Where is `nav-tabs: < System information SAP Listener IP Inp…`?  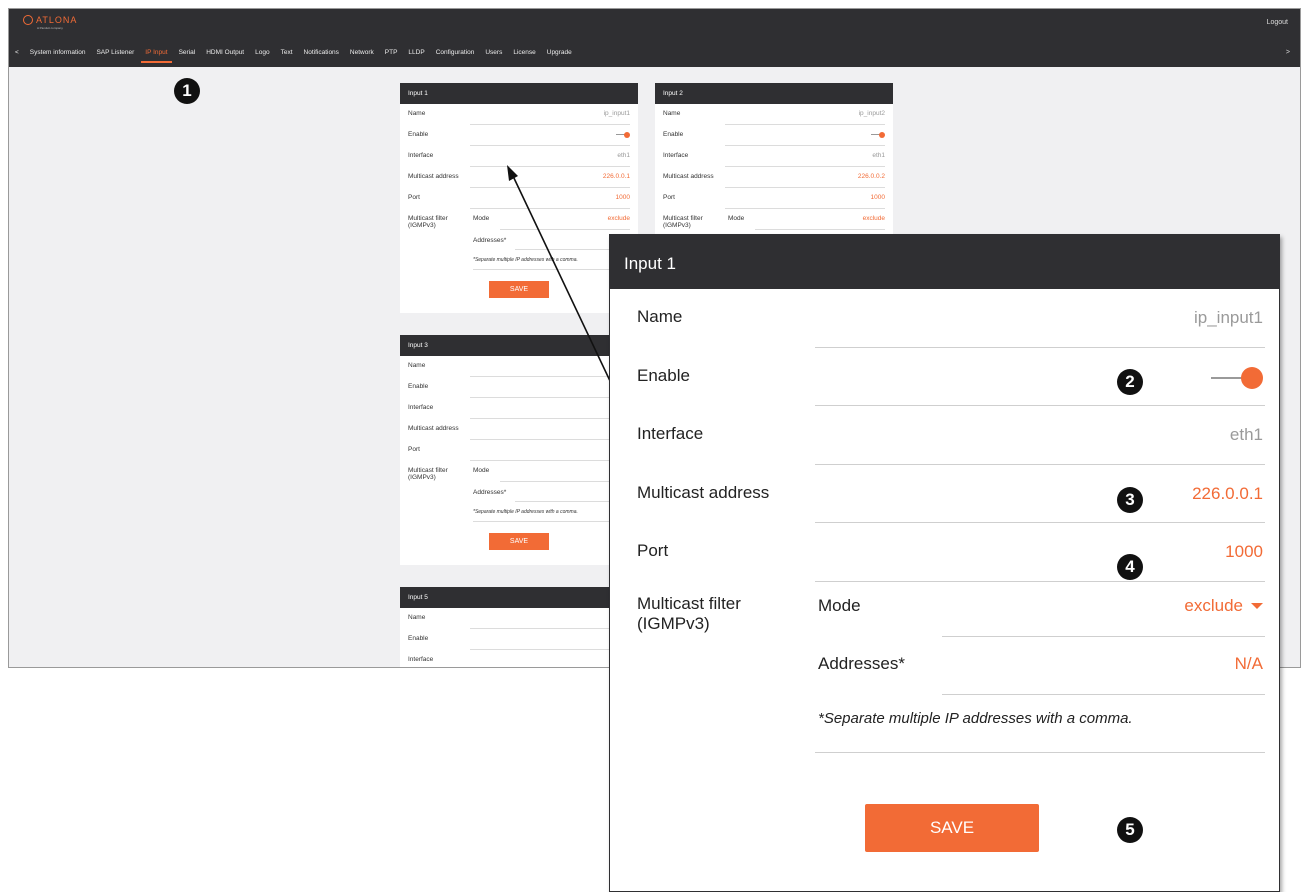
nav-tabs: < System information SAP Listener IP Inp… is located at coordinates (293, 56).